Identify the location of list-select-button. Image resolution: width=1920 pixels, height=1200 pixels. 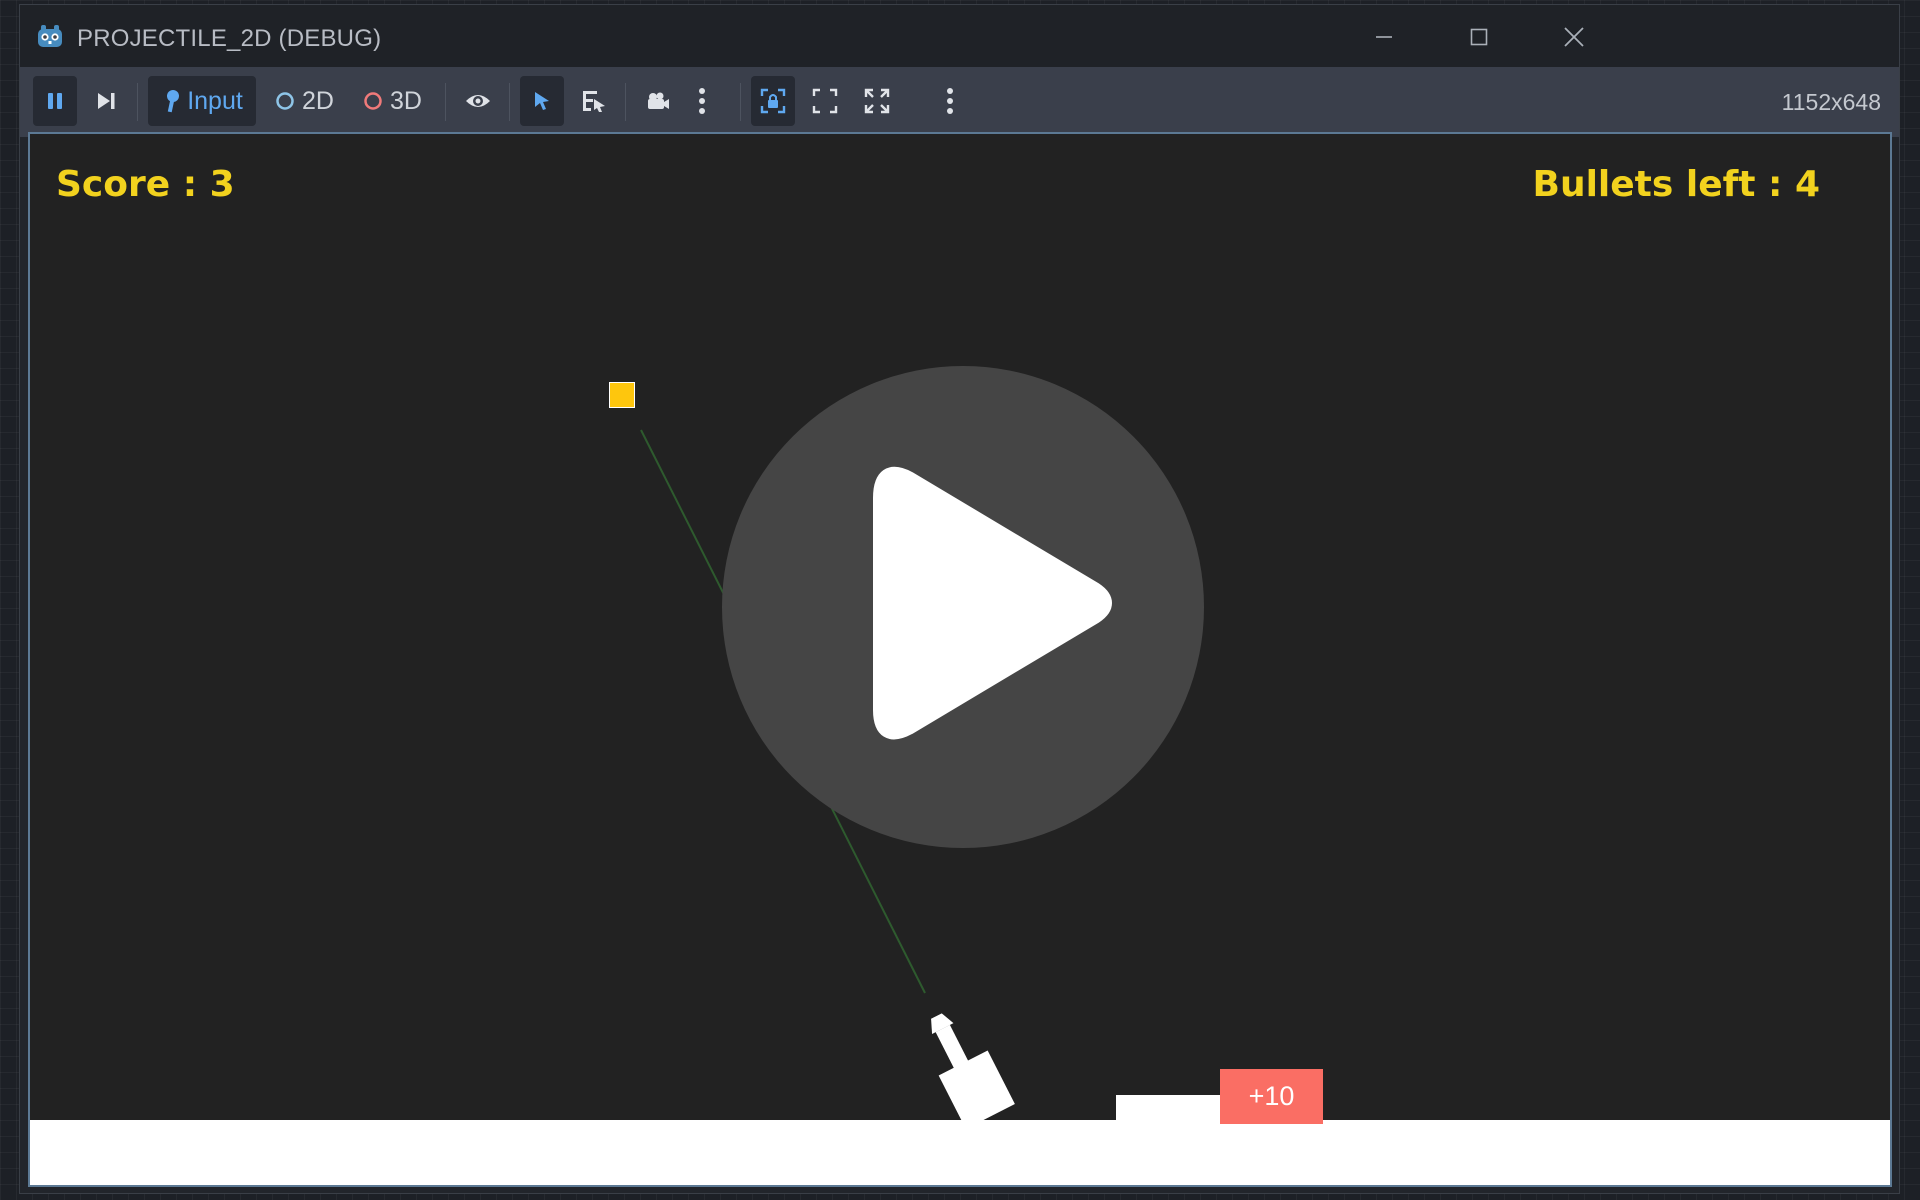
(594, 101).